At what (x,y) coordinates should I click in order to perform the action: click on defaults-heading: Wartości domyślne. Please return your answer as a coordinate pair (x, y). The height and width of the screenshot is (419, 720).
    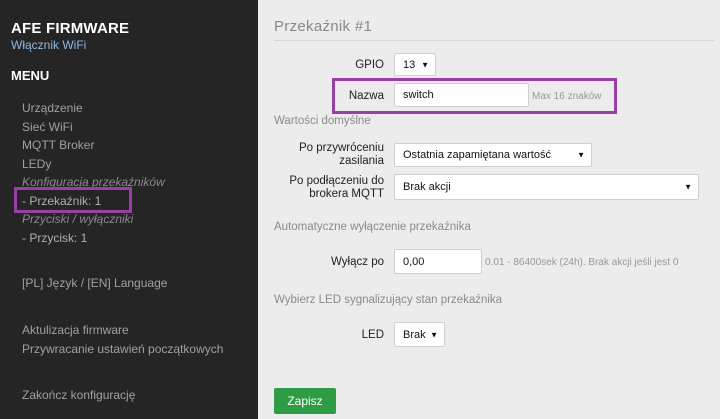
    Looking at the image, I should click on (322, 121).